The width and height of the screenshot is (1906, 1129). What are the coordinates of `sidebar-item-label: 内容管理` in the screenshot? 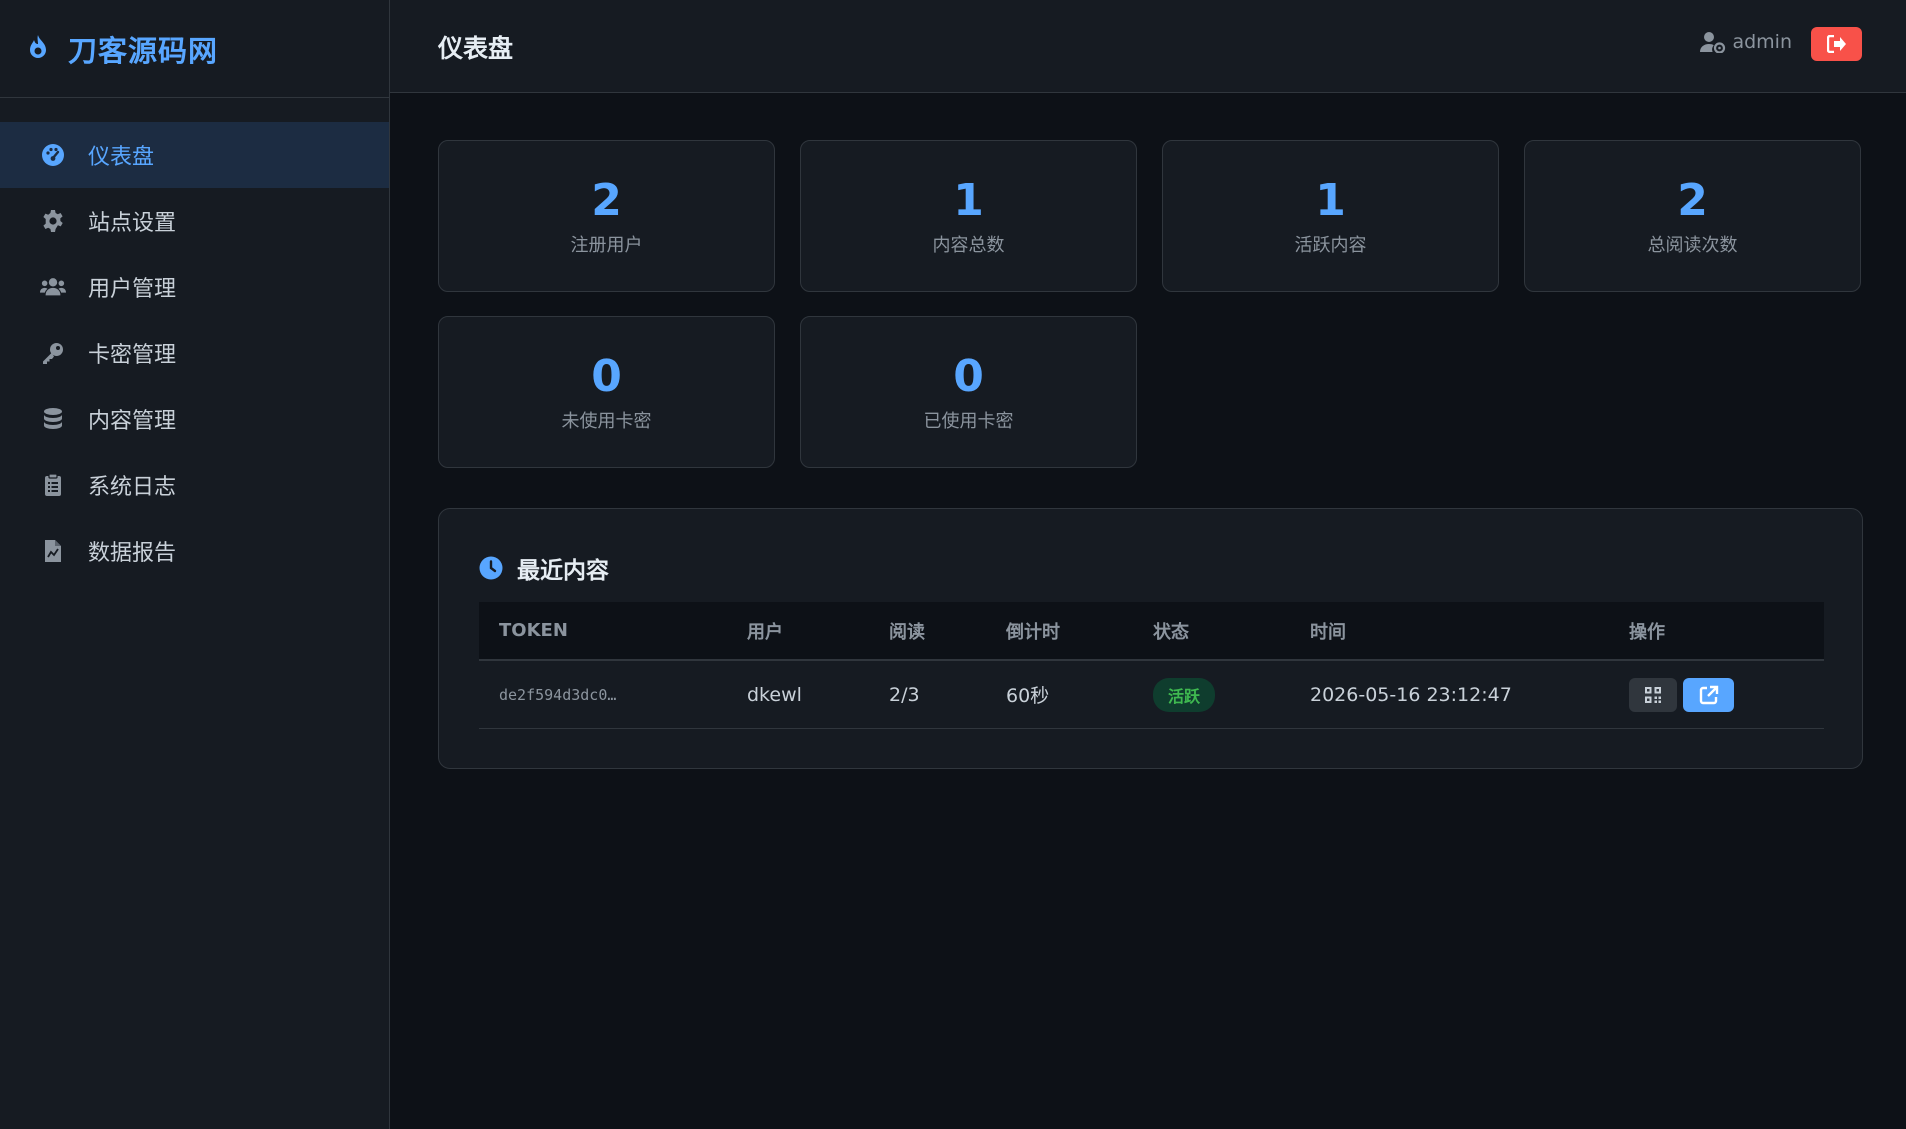 It's located at (132, 421).